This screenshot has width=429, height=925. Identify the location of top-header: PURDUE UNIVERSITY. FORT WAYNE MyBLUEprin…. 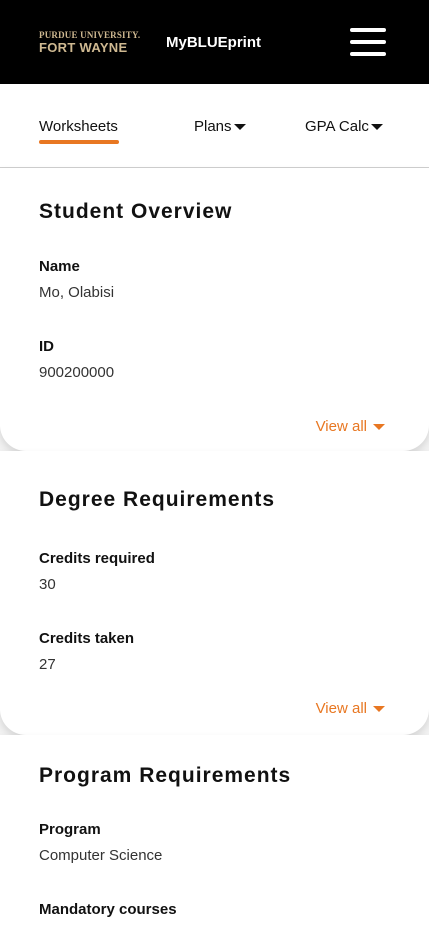
(214, 42).